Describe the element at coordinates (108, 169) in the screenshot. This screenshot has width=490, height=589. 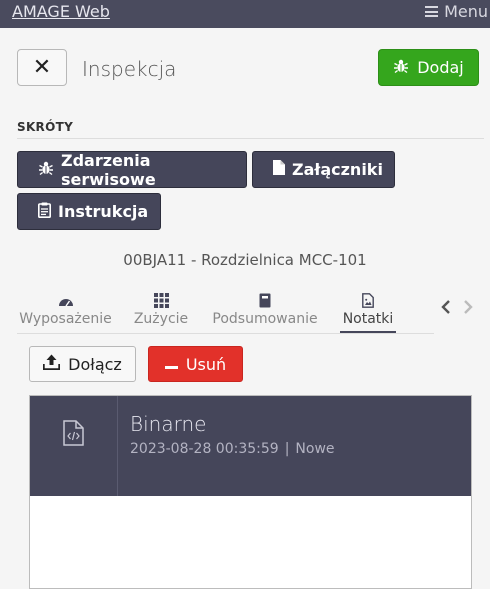
I see `service-events-label: Zdarzenia serwisowe` at that location.